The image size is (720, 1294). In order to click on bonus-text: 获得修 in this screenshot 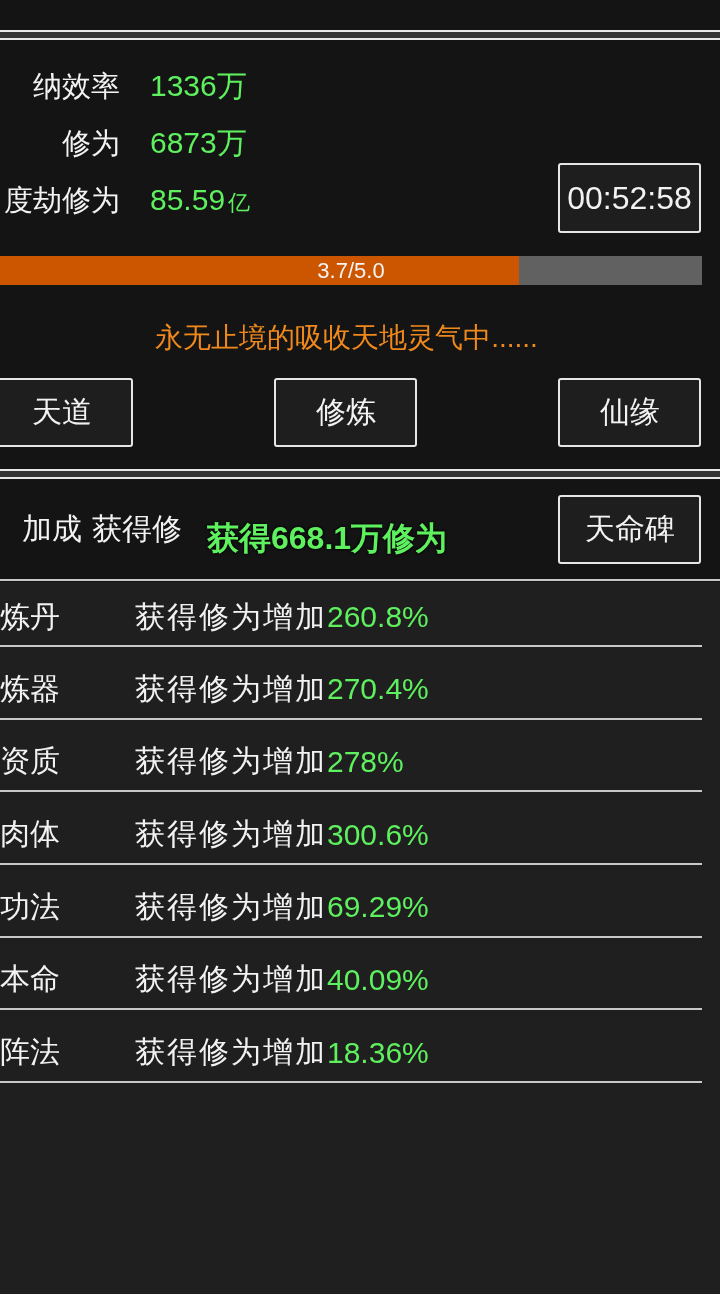, I will do `click(137, 528)`.